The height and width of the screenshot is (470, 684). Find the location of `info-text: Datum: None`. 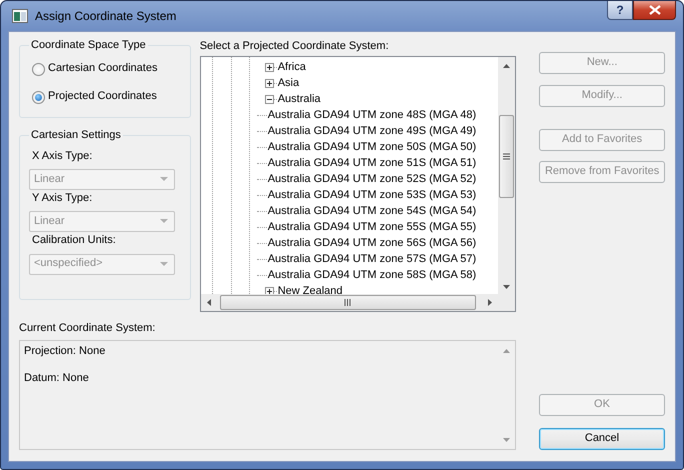

info-text: Datum: None is located at coordinates (57, 379).